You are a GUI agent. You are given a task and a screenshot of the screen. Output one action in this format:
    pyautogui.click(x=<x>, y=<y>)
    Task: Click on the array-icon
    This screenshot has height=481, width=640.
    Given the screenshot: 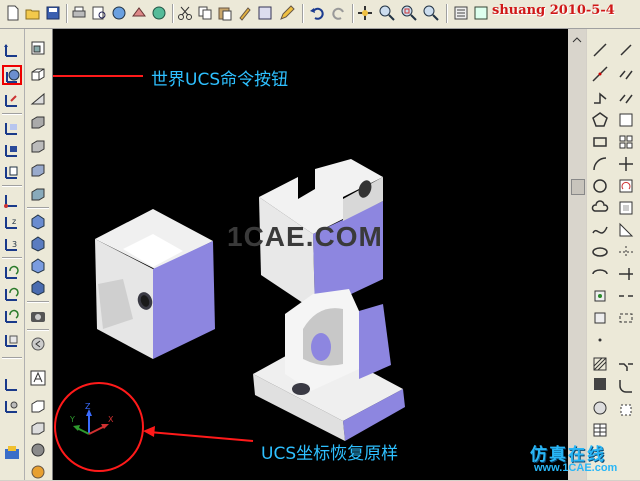 What is the action you would take?
    pyautogui.click(x=626, y=142)
    